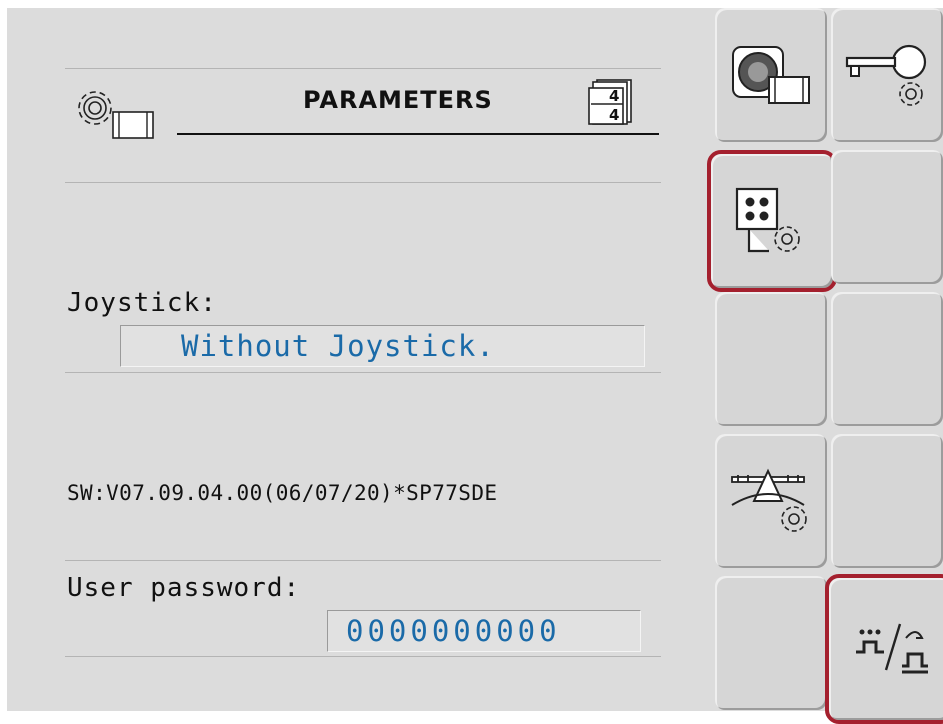 This screenshot has width=943, height=724. I want to click on version-divider, so click(363, 560).